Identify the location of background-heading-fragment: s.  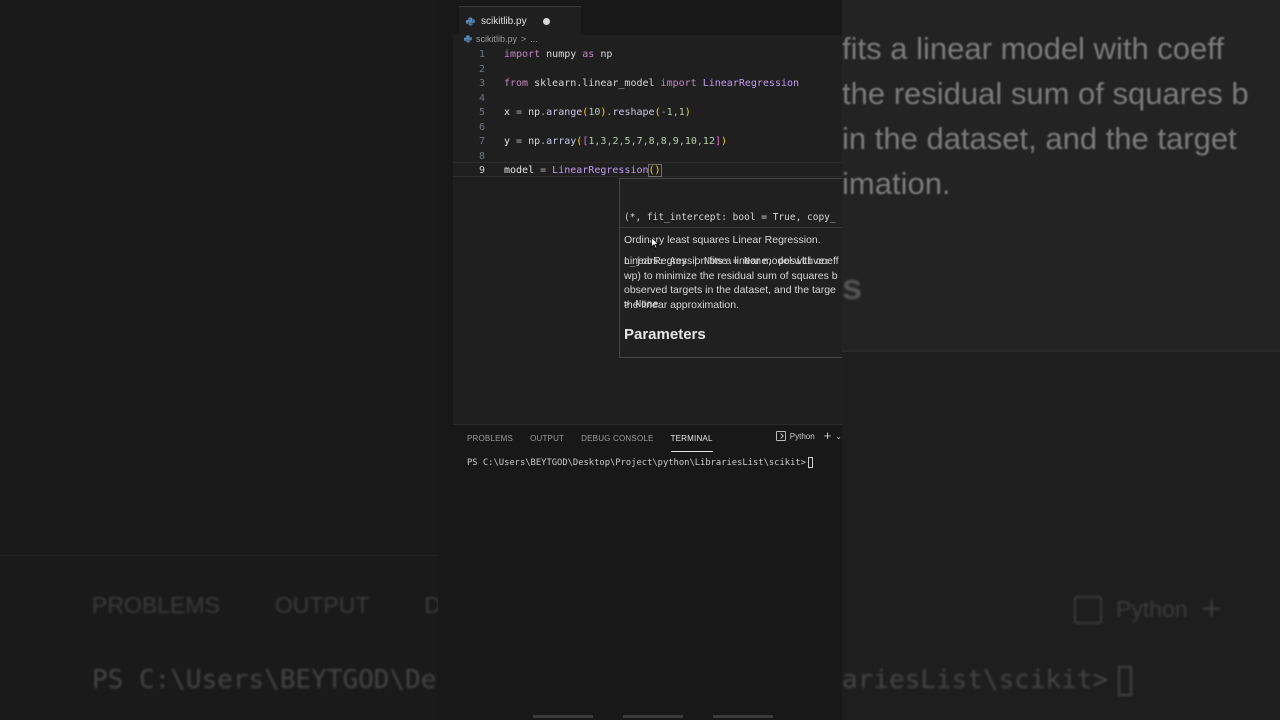
(852, 286).